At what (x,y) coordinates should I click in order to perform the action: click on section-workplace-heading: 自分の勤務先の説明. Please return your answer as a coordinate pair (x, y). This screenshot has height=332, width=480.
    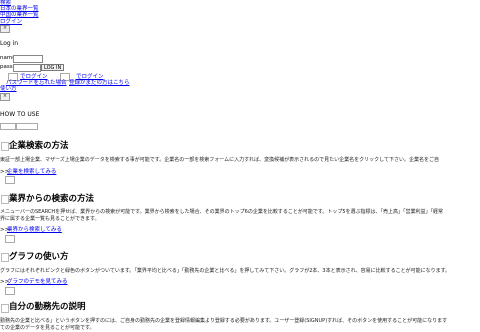
    Looking at the image, I should click on (47, 307).